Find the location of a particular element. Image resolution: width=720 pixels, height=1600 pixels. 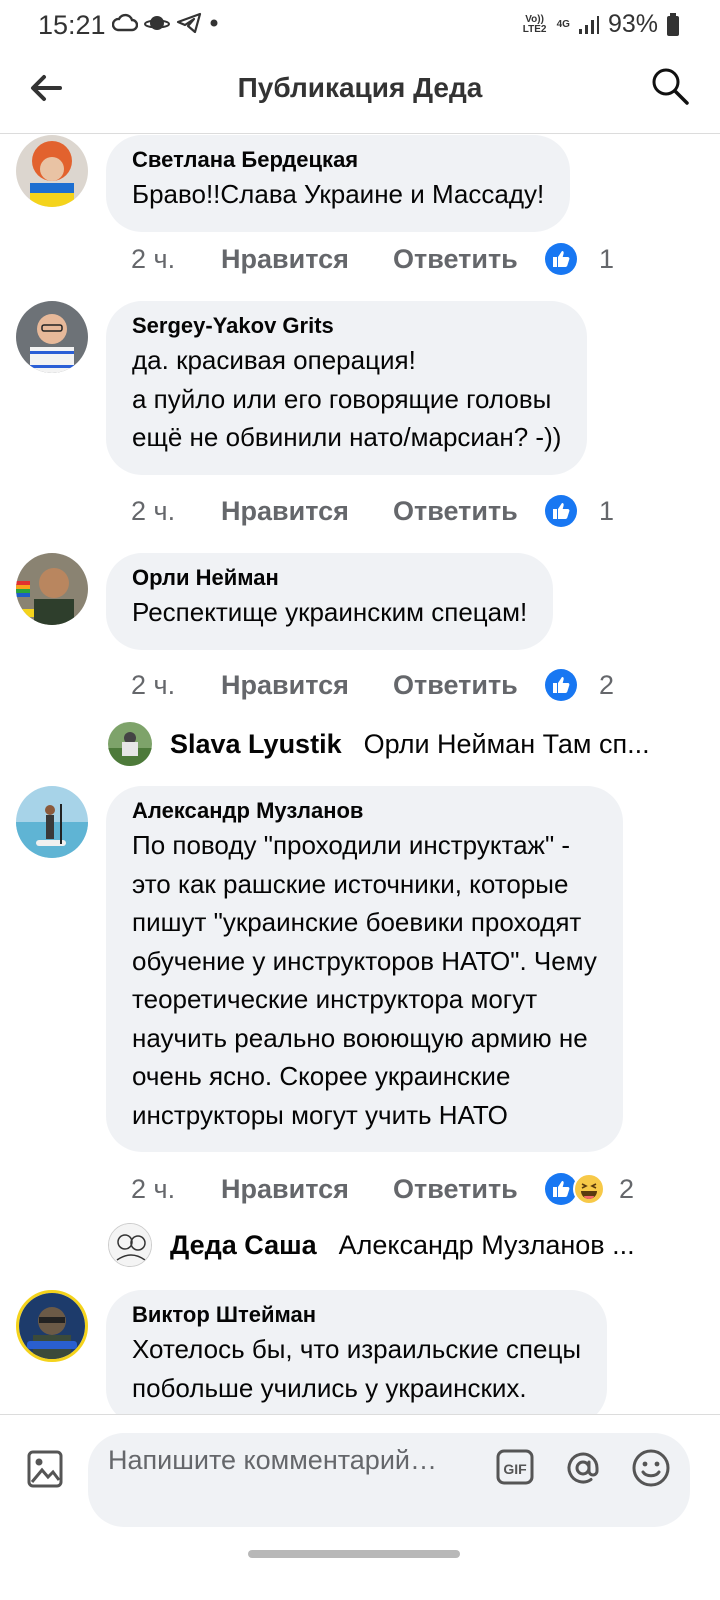

battery-percent: 93% is located at coordinates (632, 24).